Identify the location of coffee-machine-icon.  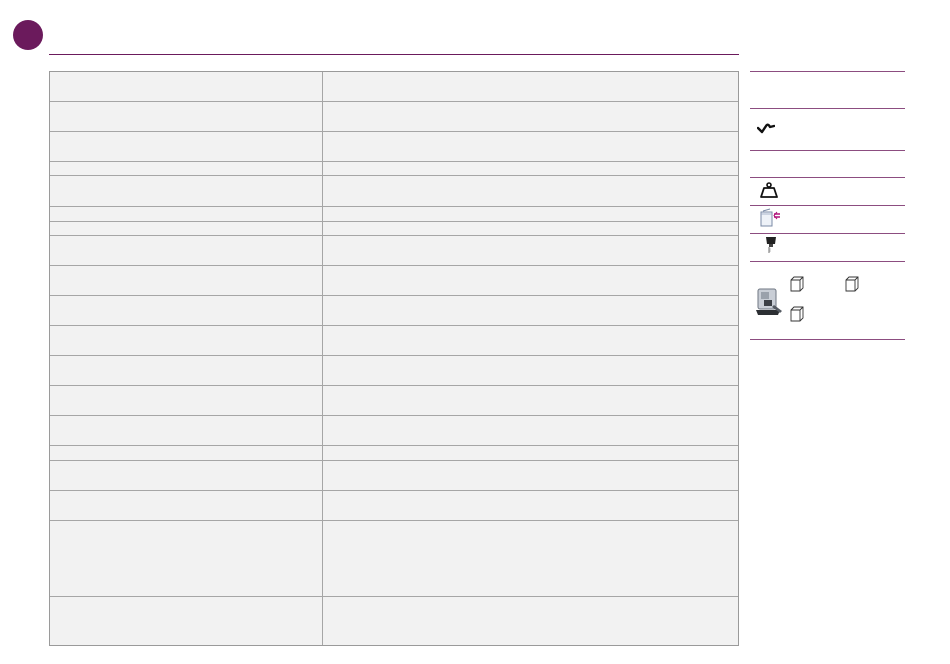
(769, 301).